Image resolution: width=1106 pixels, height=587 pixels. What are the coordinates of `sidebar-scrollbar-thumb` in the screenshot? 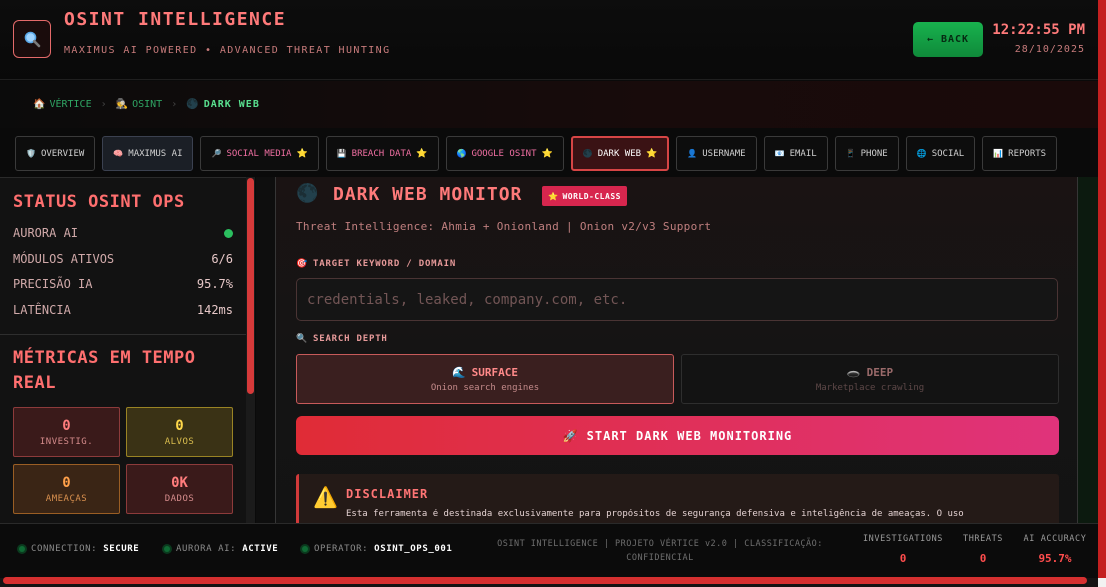 It's located at (250, 286).